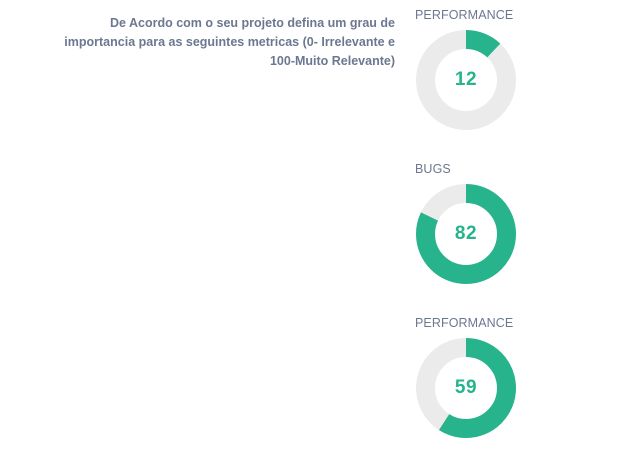 This screenshot has height=461, width=629. I want to click on metric-label-bugs: BUGS, so click(433, 169).